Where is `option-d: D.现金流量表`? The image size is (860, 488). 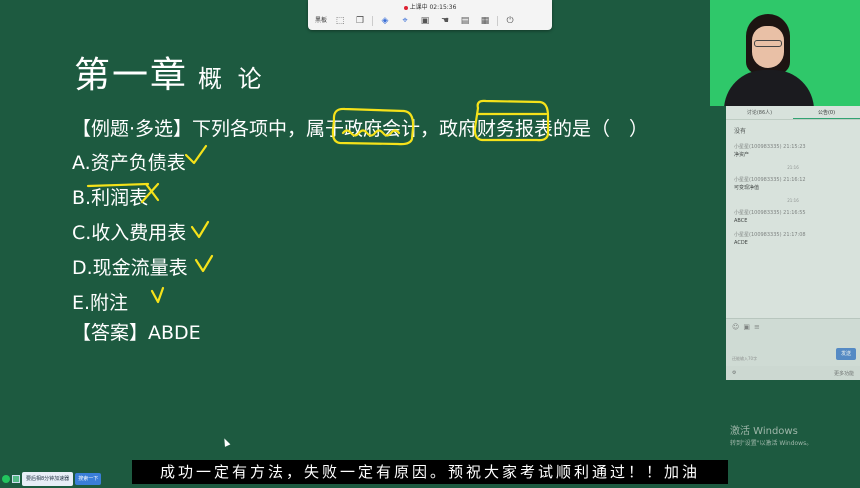
option-d: D.现金流量表 is located at coordinates (130, 268).